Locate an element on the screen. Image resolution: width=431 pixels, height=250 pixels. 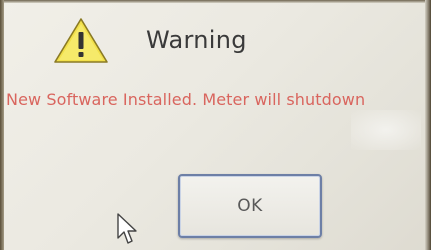
screen-glare is located at coordinates (386, 130).